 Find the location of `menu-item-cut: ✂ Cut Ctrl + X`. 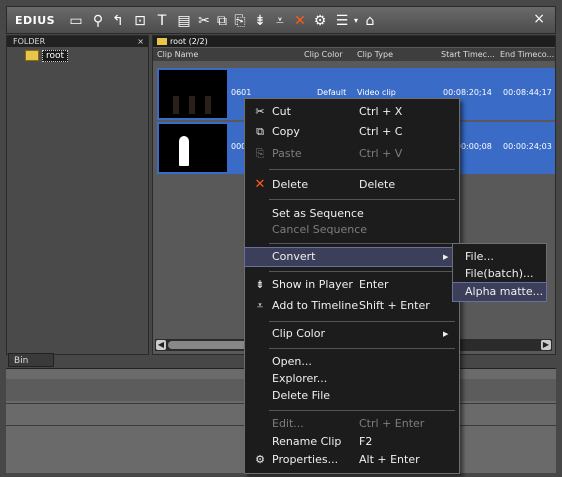

menu-item-cut: ✂ Cut Ctrl + X is located at coordinates (352, 112).